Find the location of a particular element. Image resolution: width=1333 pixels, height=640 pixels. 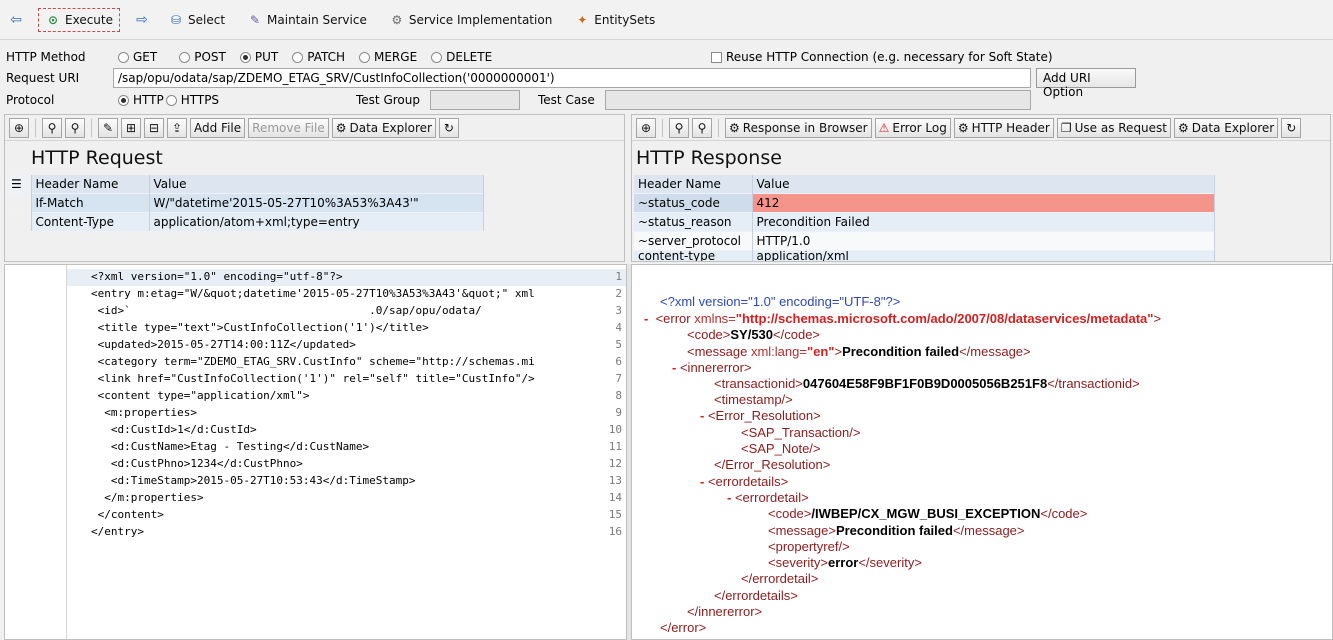

error-close: </error> is located at coordinates (683, 627).